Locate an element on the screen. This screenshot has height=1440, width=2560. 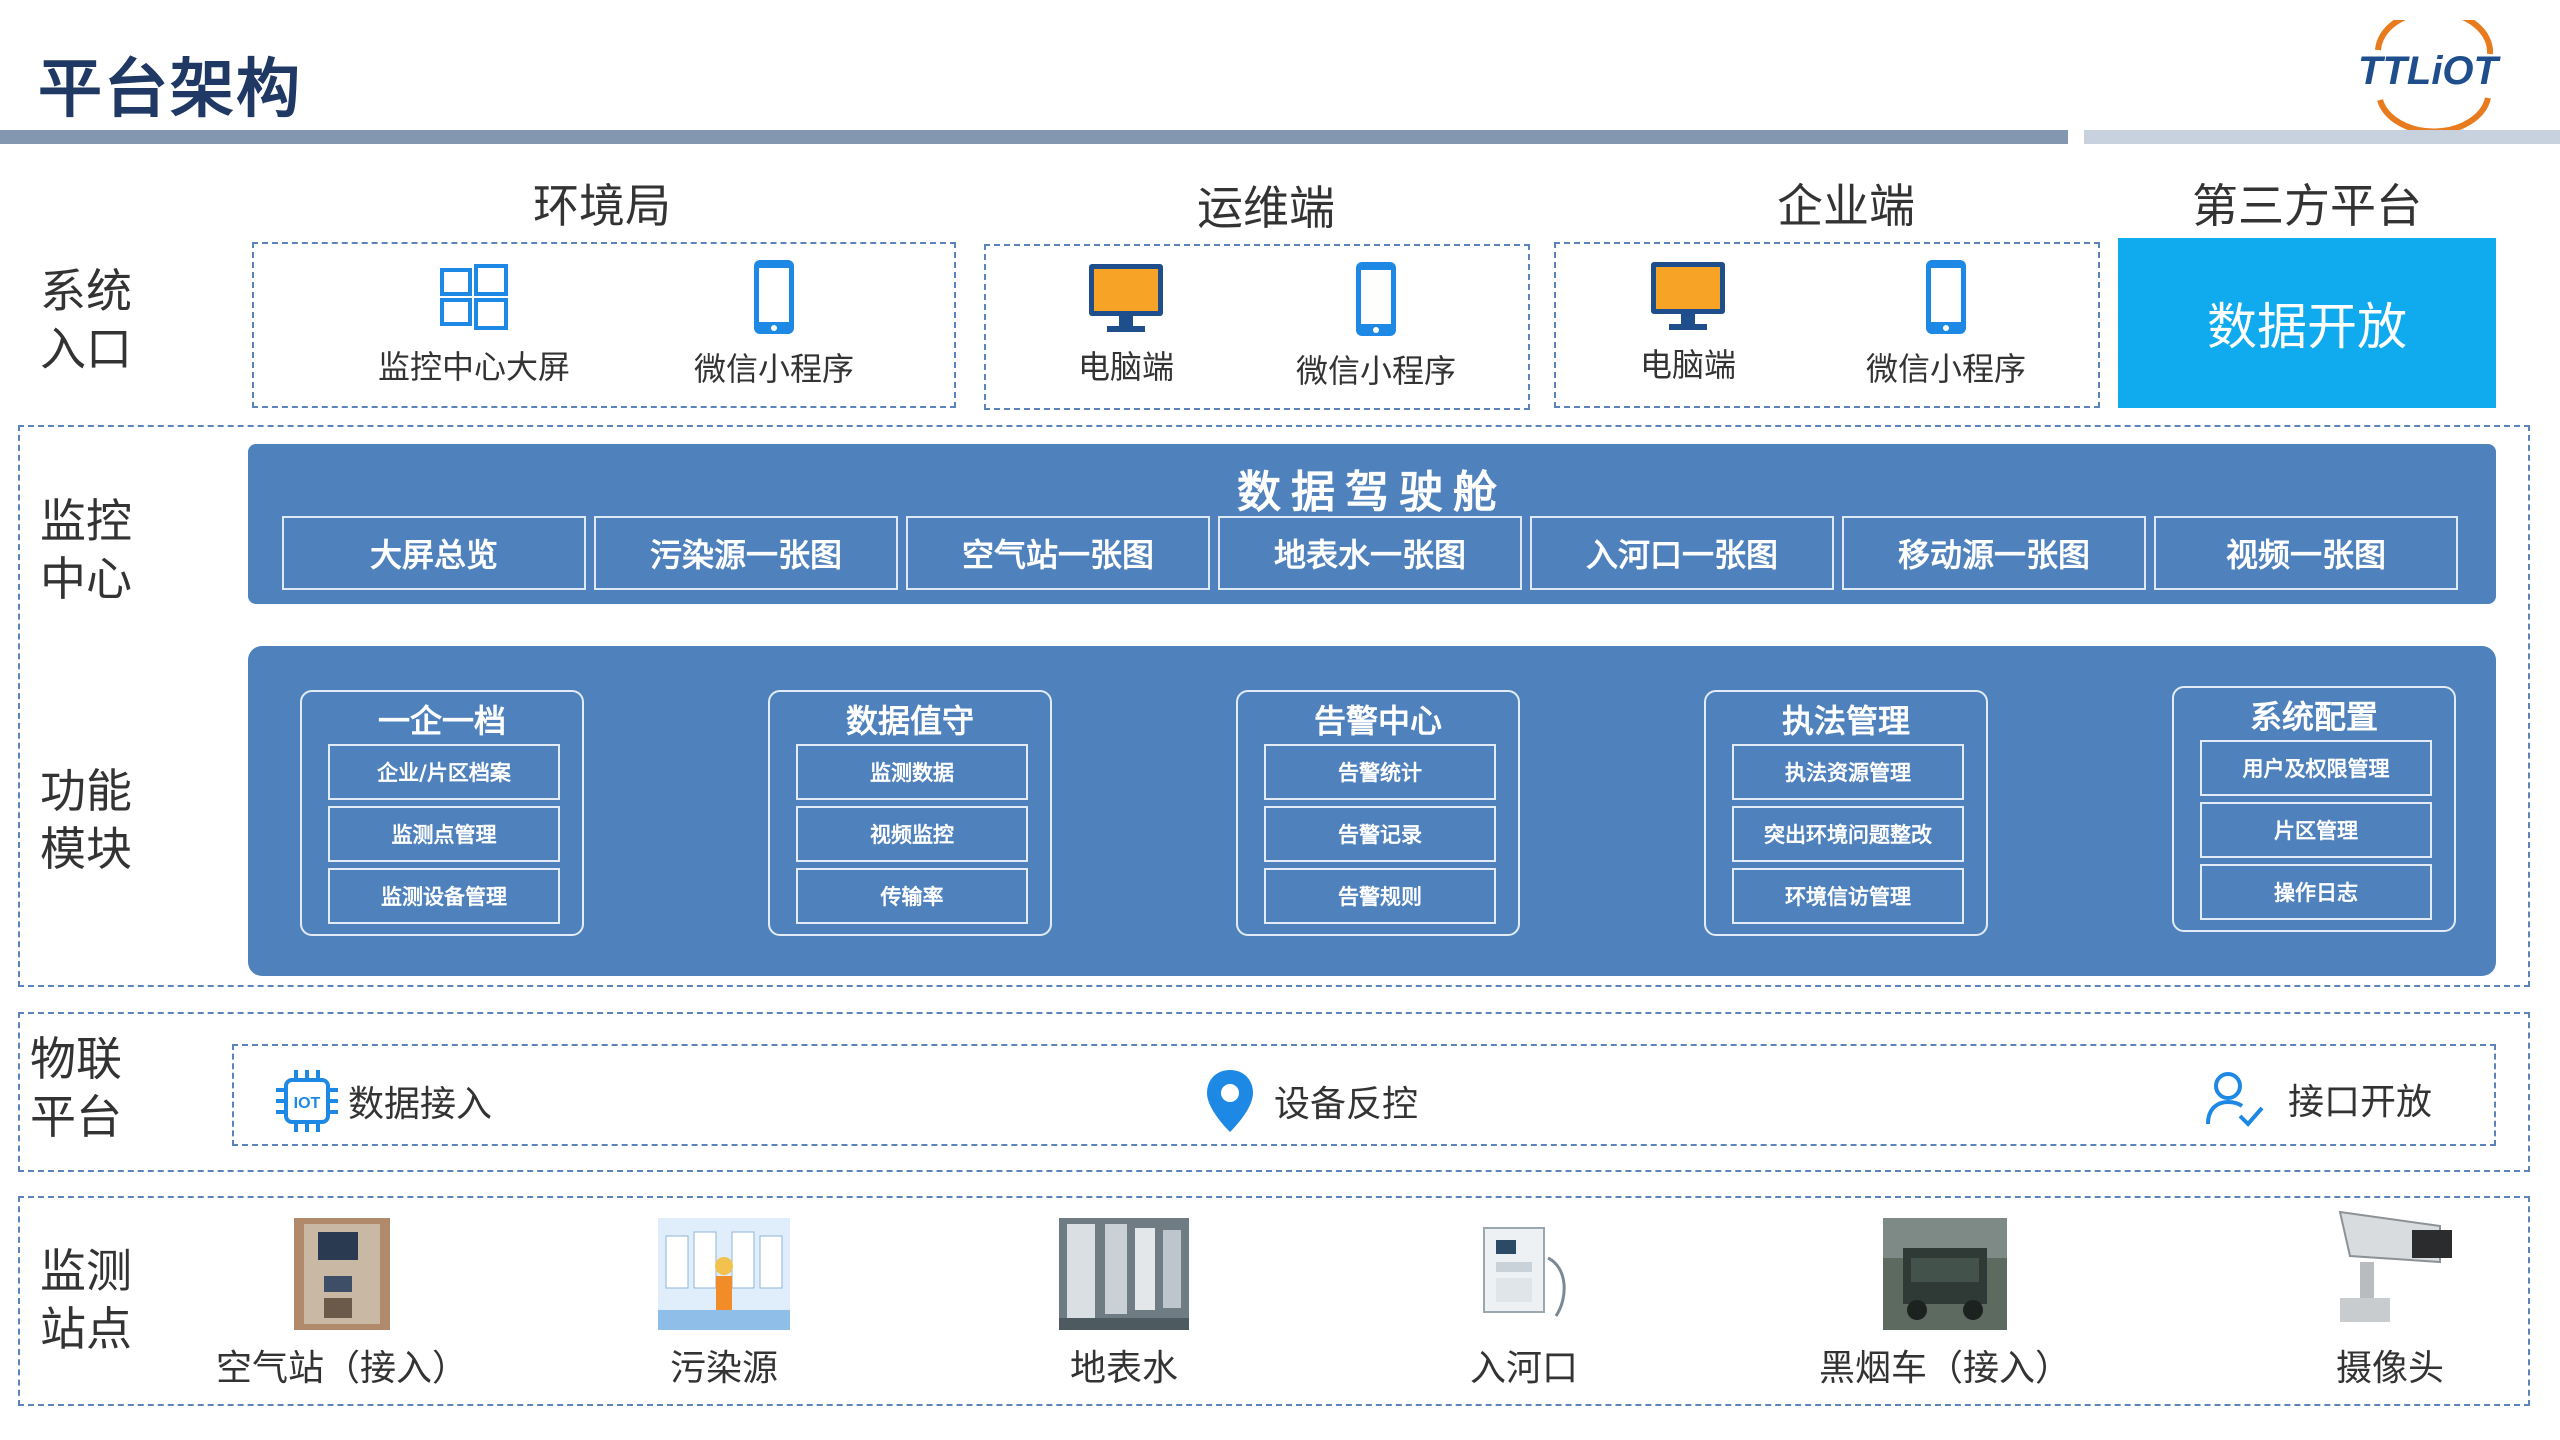
client-box-enterprise: 电脑端 微信小程序 is located at coordinates (1827, 325).